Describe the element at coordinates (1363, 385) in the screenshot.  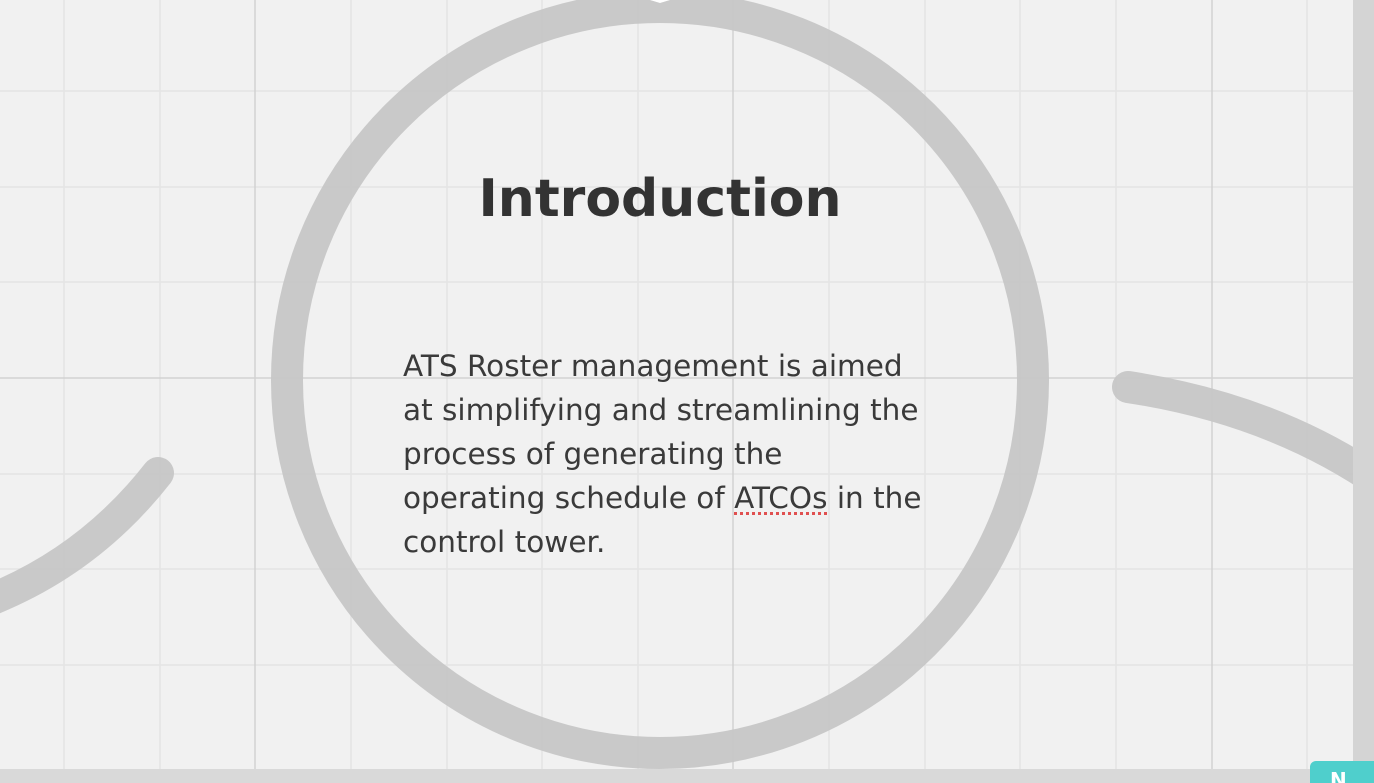
I see `vertical-scrollbar` at that location.